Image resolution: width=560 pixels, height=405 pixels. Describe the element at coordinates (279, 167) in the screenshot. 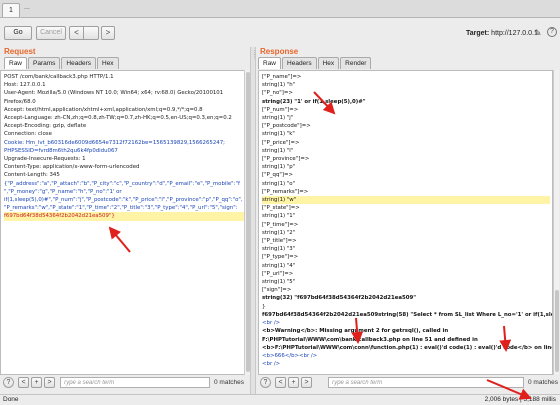

I see `response-line: string(1) "p"` at that location.